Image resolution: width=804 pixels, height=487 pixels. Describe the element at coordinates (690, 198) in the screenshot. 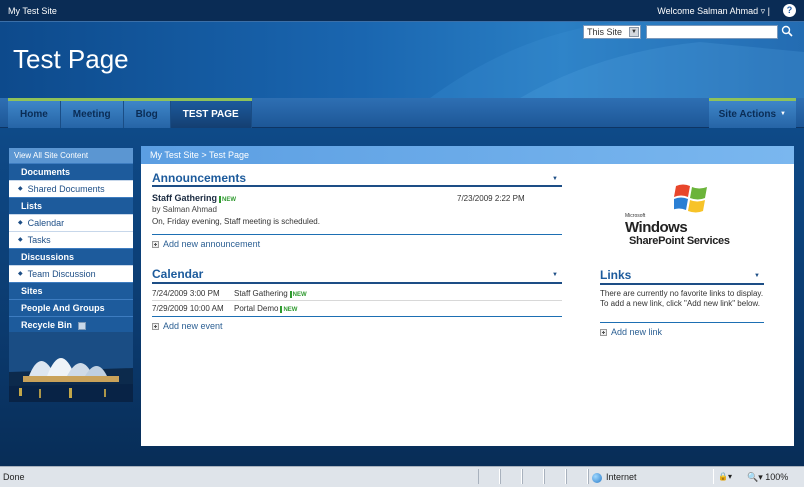

I see `windows-flag-icon` at that location.